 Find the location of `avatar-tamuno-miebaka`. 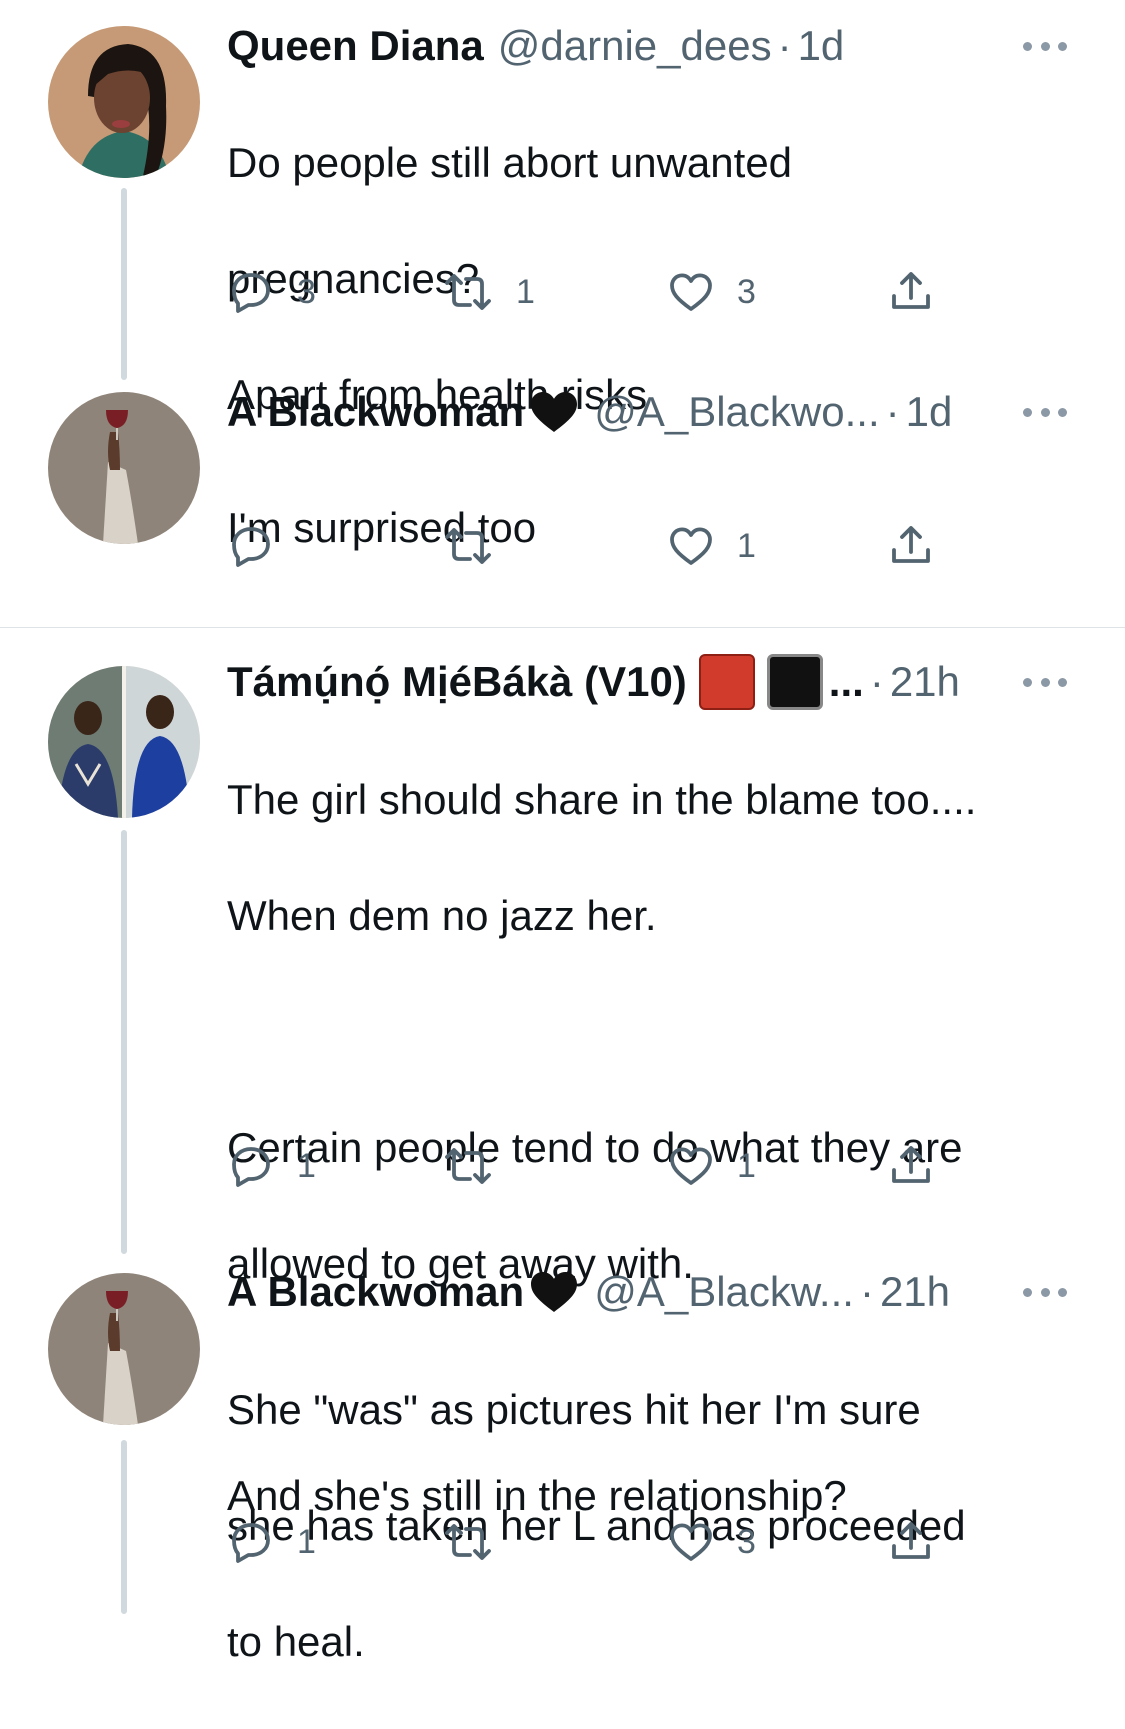

avatar-tamuno-miebaka is located at coordinates (124, 742).